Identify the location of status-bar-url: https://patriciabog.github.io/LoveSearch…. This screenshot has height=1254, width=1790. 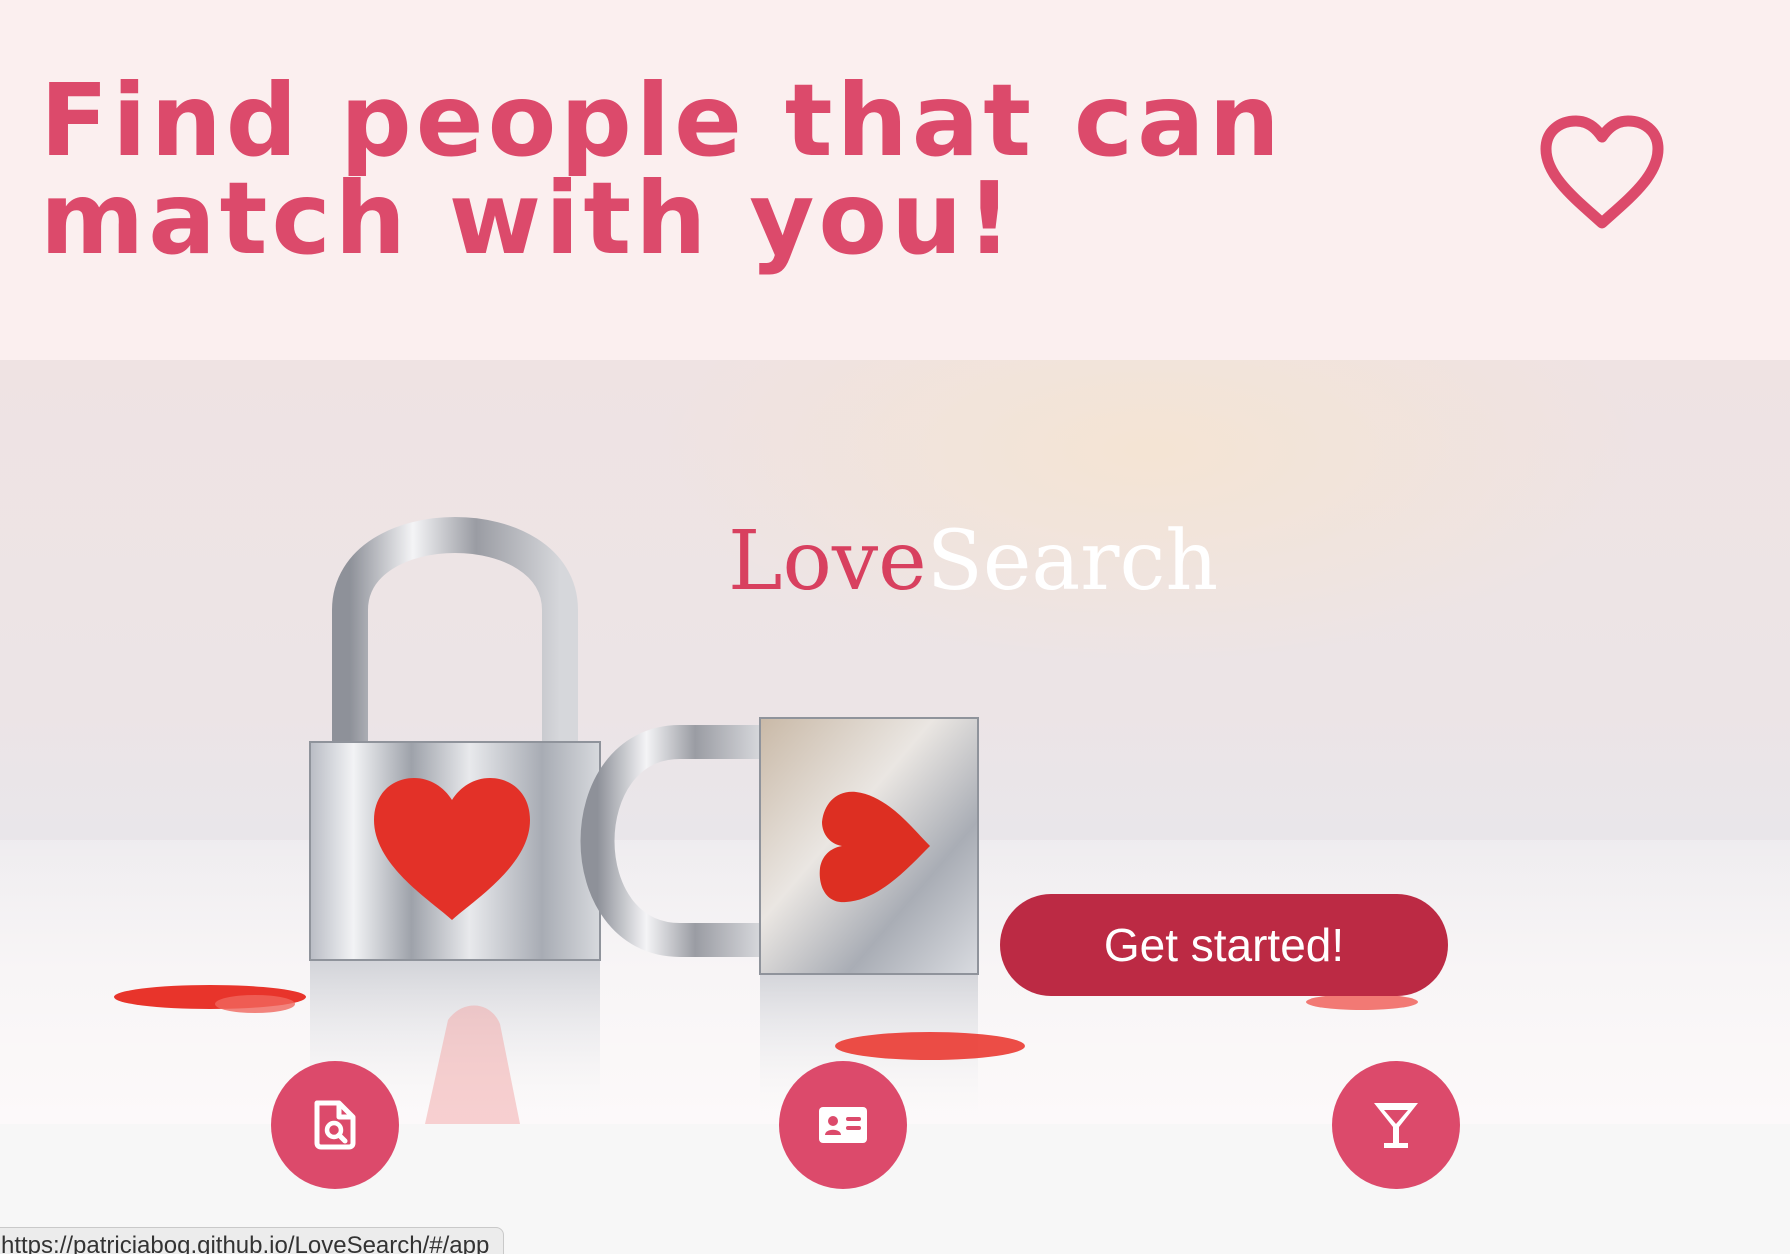
(252, 1240).